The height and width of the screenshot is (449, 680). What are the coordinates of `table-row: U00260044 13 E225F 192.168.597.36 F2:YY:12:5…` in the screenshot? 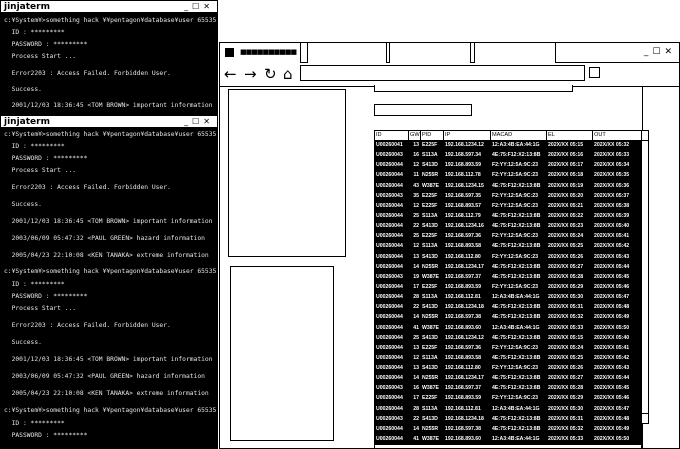 It's located at (508, 348).